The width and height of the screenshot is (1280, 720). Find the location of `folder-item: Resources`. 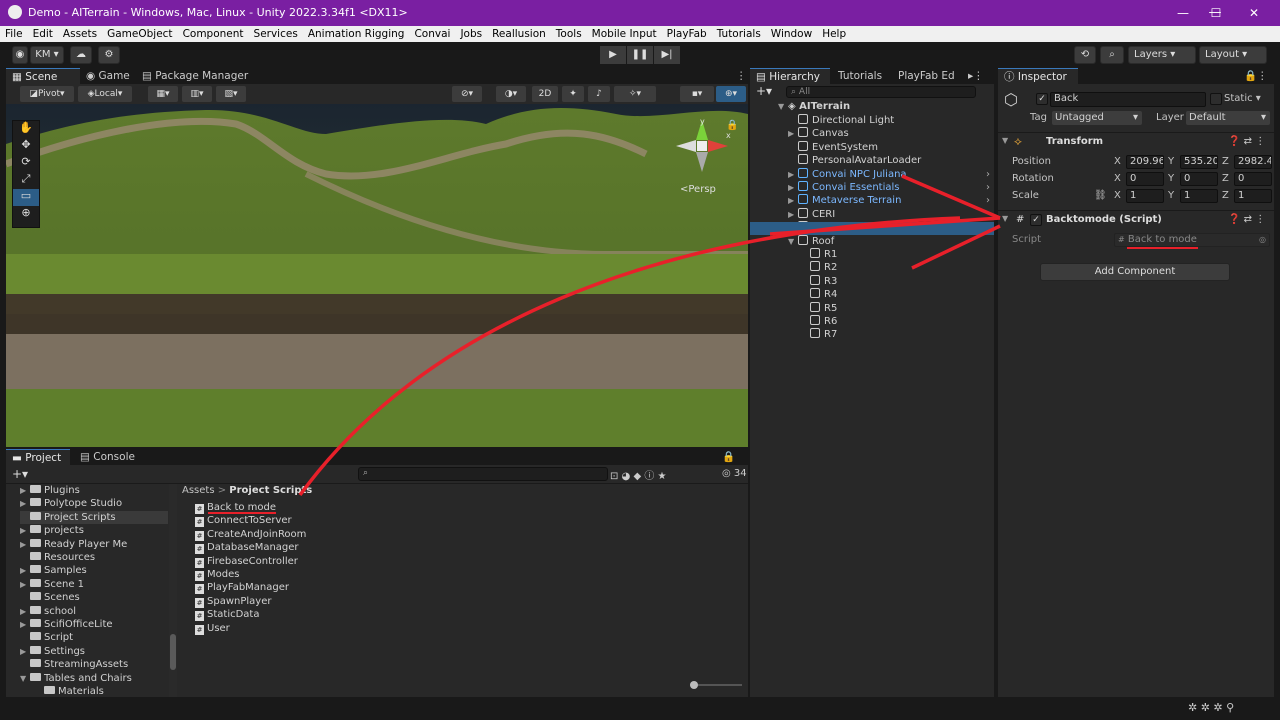

folder-item: Resources is located at coordinates (94, 557).